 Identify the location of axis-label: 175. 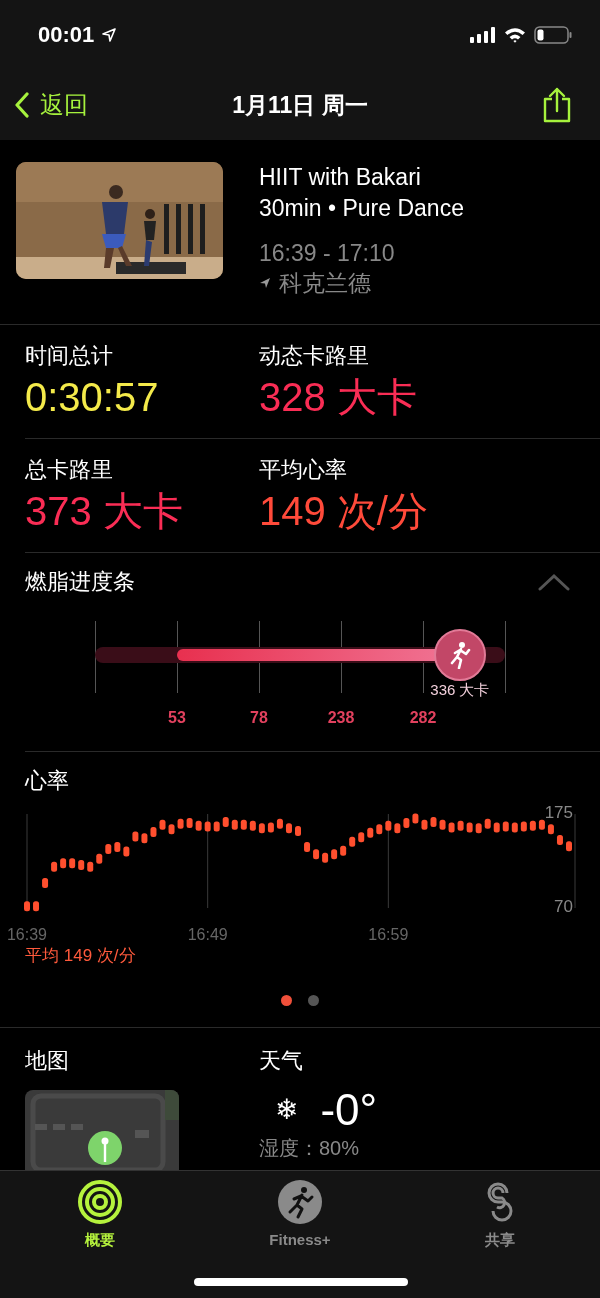
(558, 813).